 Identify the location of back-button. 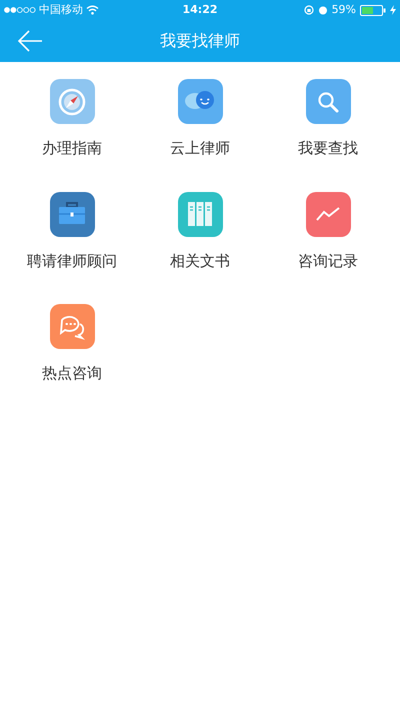
(30, 41).